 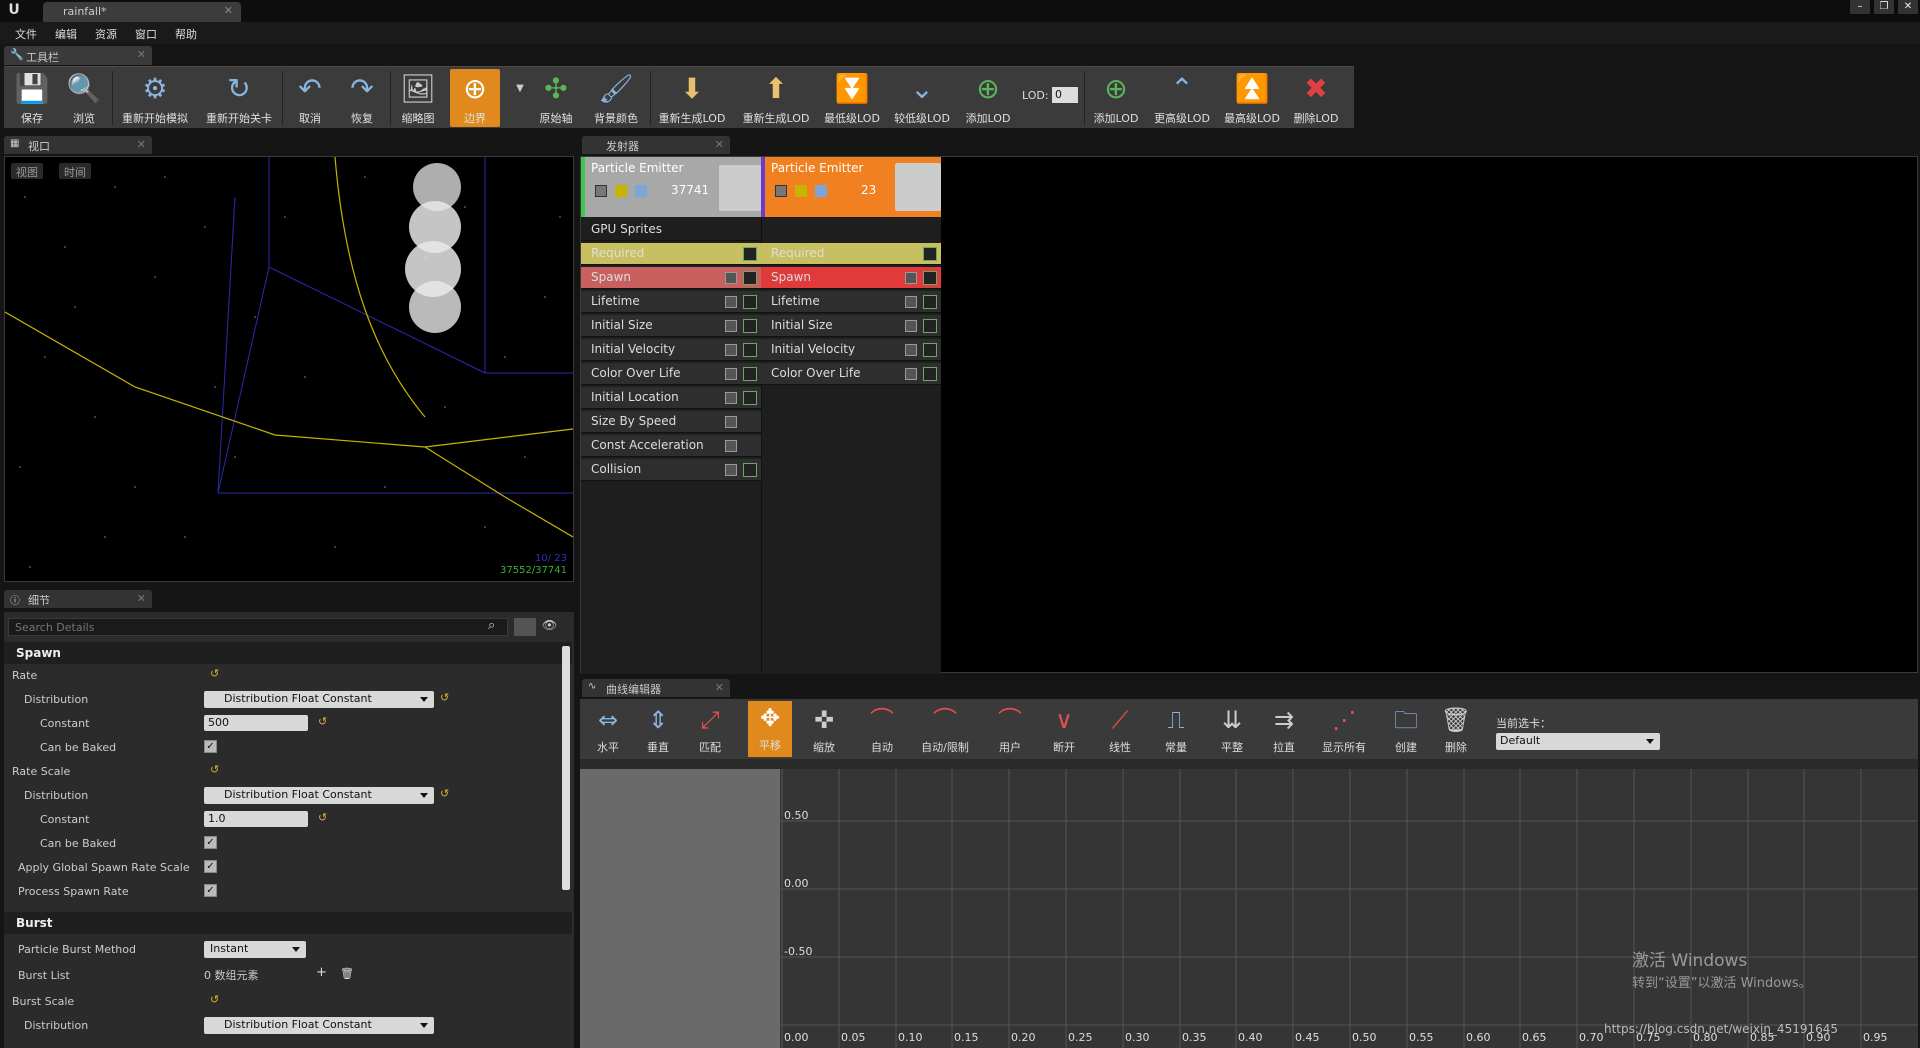 What do you see at coordinates (1908, 7) in the screenshot?
I see `close-window-icon: ✕` at bounding box center [1908, 7].